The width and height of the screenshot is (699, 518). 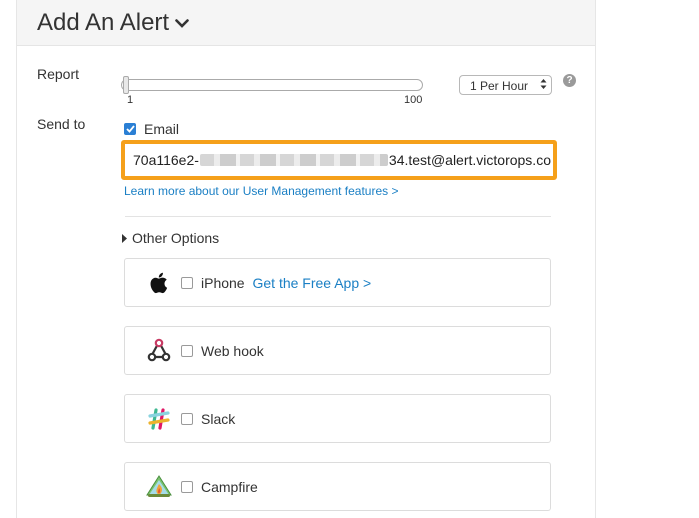 What do you see at coordinates (176, 238) in the screenshot?
I see `other-options-label: Other Options` at bounding box center [176, 238].